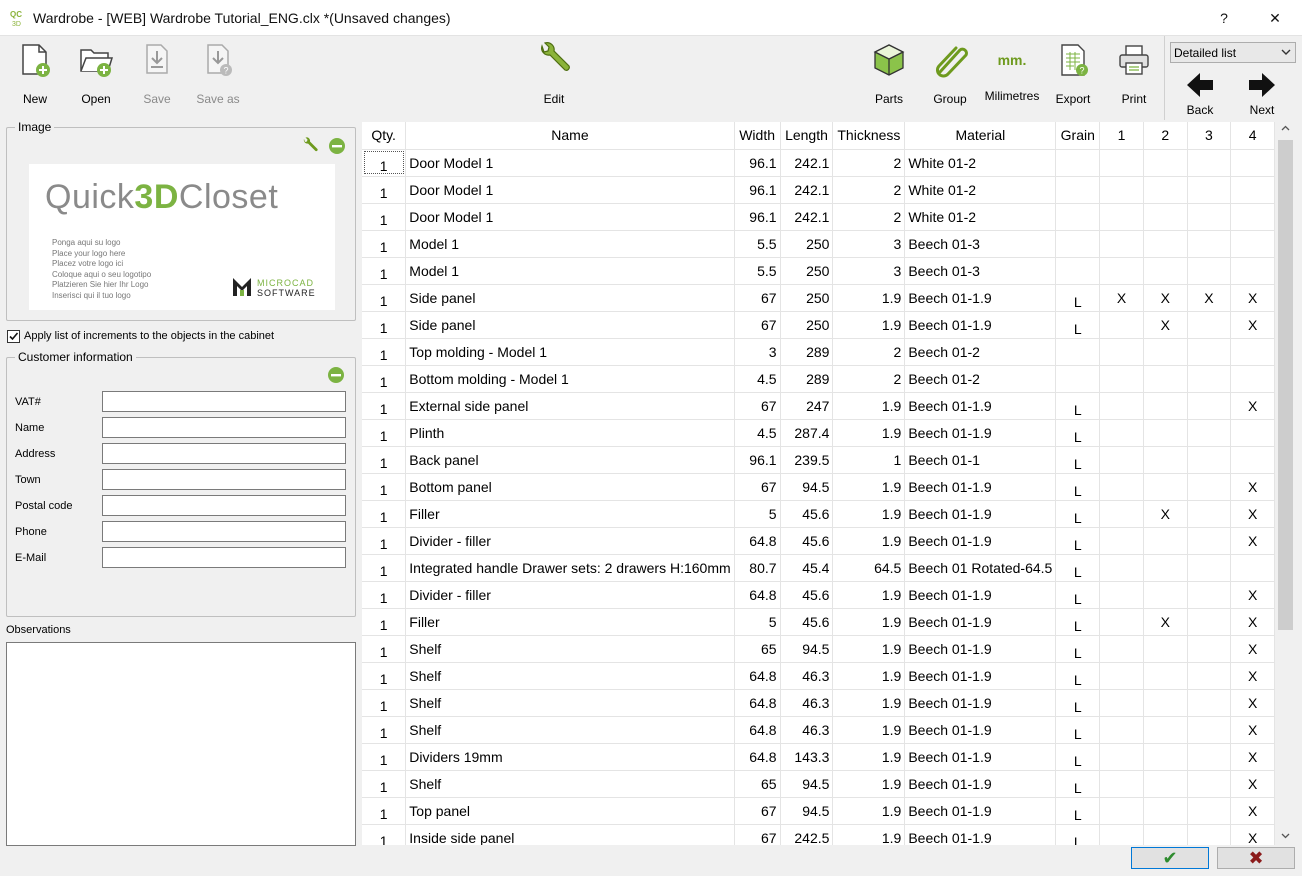 Image resolution: width=1302 pixels, height=876 pixels. I want to click on table-row: 1 Top panel 67 94.5 1.9 Beech 01-1.9 L X, so click(818, 811).